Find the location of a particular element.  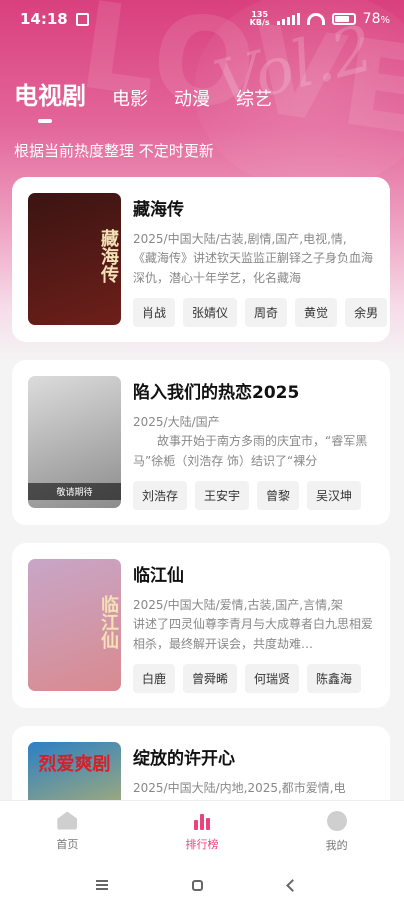

back-icon is located at coordinates (292, 885).